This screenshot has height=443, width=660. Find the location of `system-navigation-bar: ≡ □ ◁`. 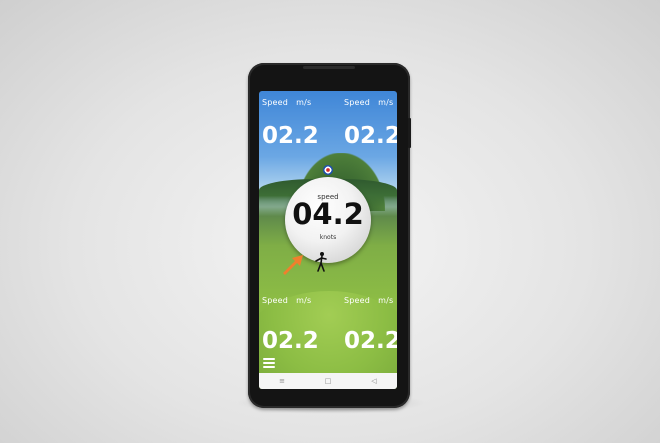

system-navigation-bar: ≡ □ ◁ is located at coordinates (328, 381).